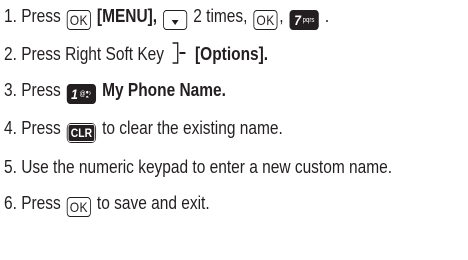 The image size is (468, 260). Describe the element at coordinates (88, 94) in the screenshot. I see `voicemail-icon` at that location.